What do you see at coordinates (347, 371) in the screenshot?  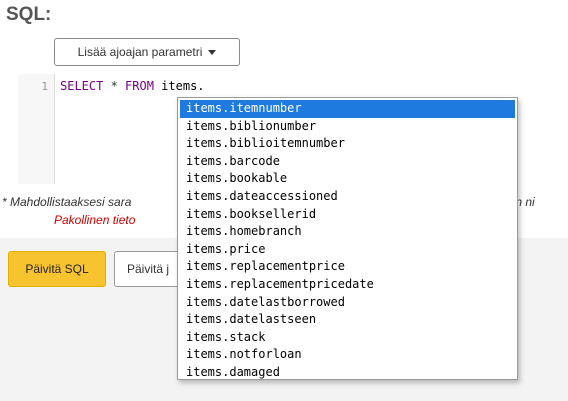 I see `autocomplete-item: items.damaged` at bounding box center [347, 371].